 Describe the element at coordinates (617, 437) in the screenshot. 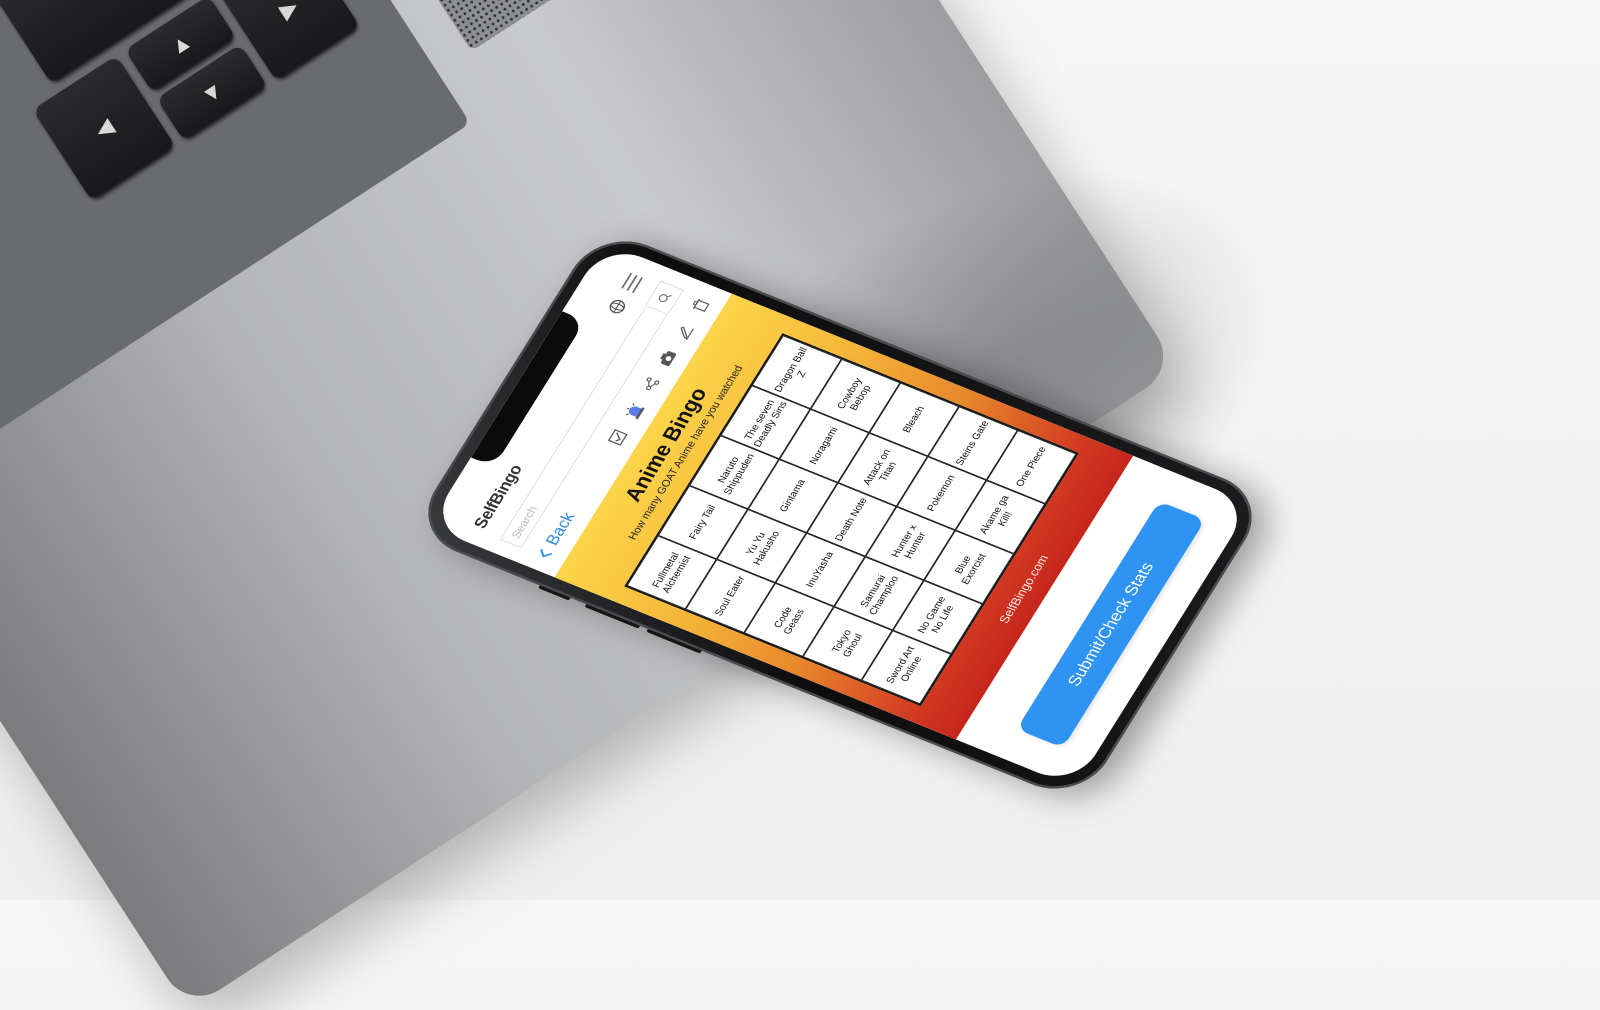

I see `checkbox-icon` at that location.